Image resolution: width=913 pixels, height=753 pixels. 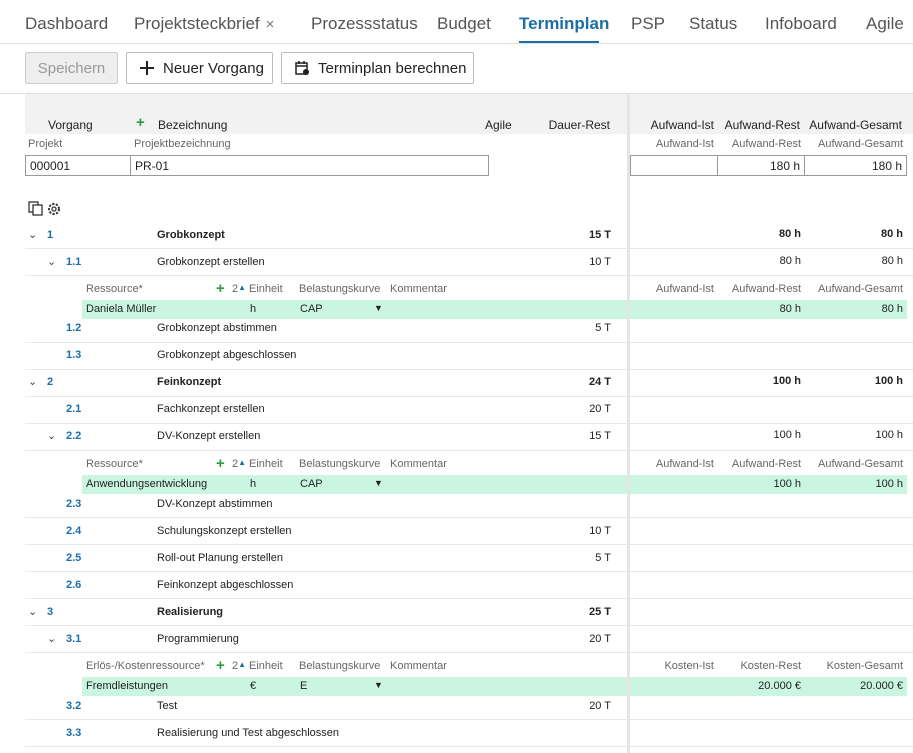 I want to click on task-name: DV-Konzept abstimmen, so click(x=215, y=504).